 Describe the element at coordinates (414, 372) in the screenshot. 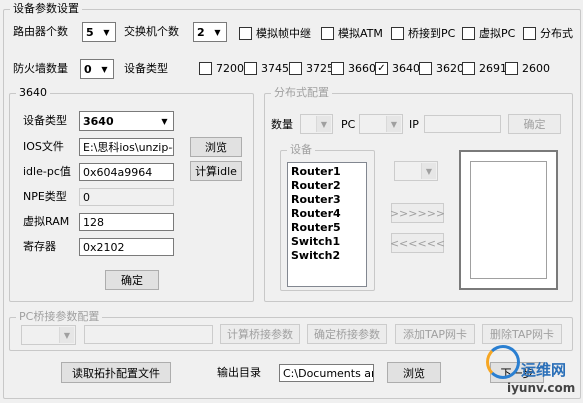

I see `output-browse-button: 浏览` at that location.